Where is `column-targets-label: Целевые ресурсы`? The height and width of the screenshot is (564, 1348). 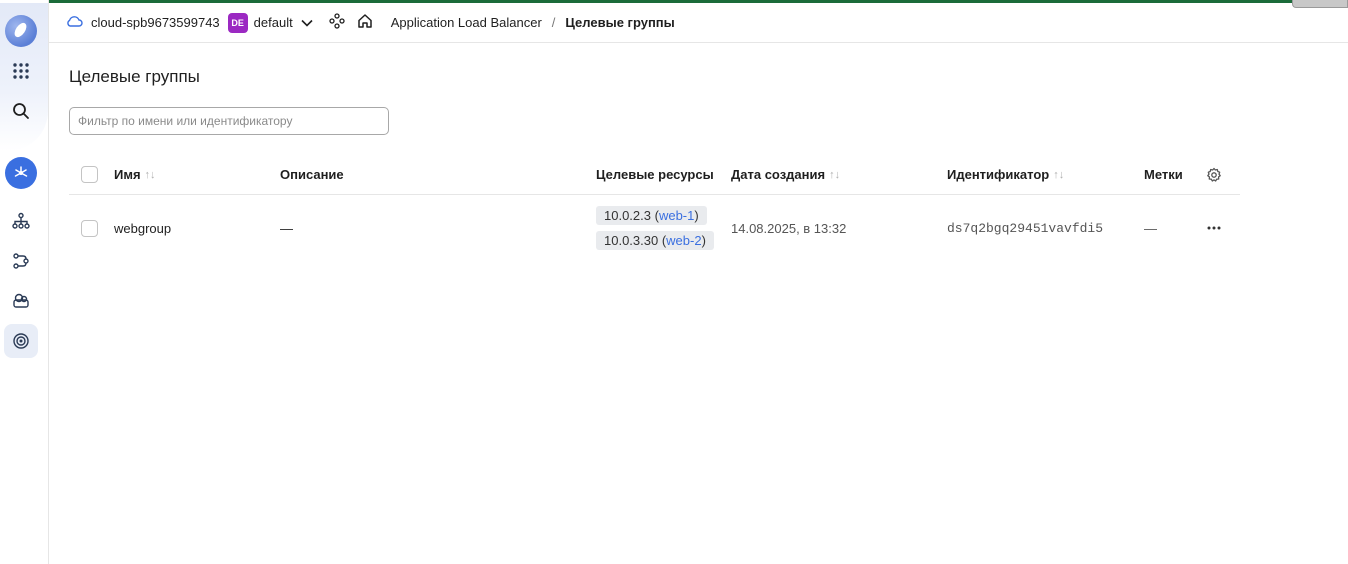
column-targets-label: Целевые ресурсы is located at coordinates (655, 174).